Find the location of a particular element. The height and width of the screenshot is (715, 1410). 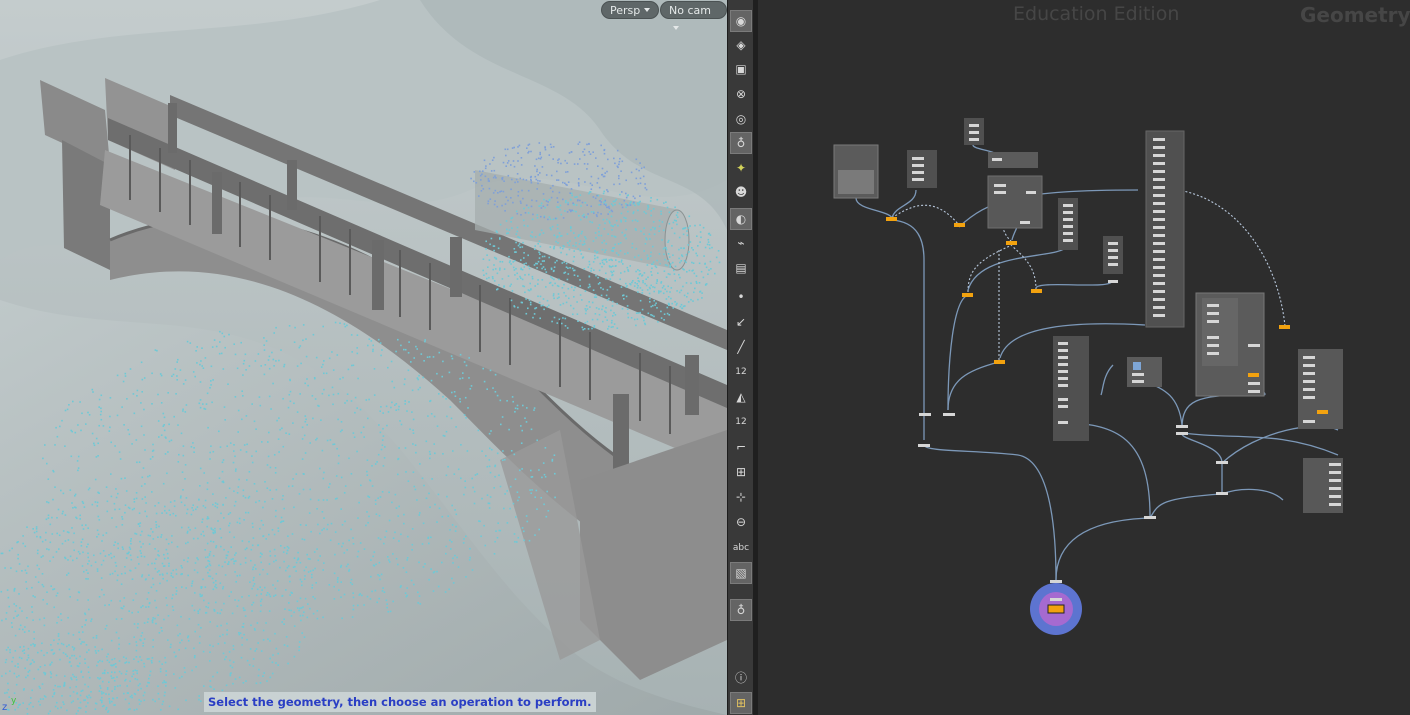

camera-mode-menu: Persp is located at coordinates (630, 10).